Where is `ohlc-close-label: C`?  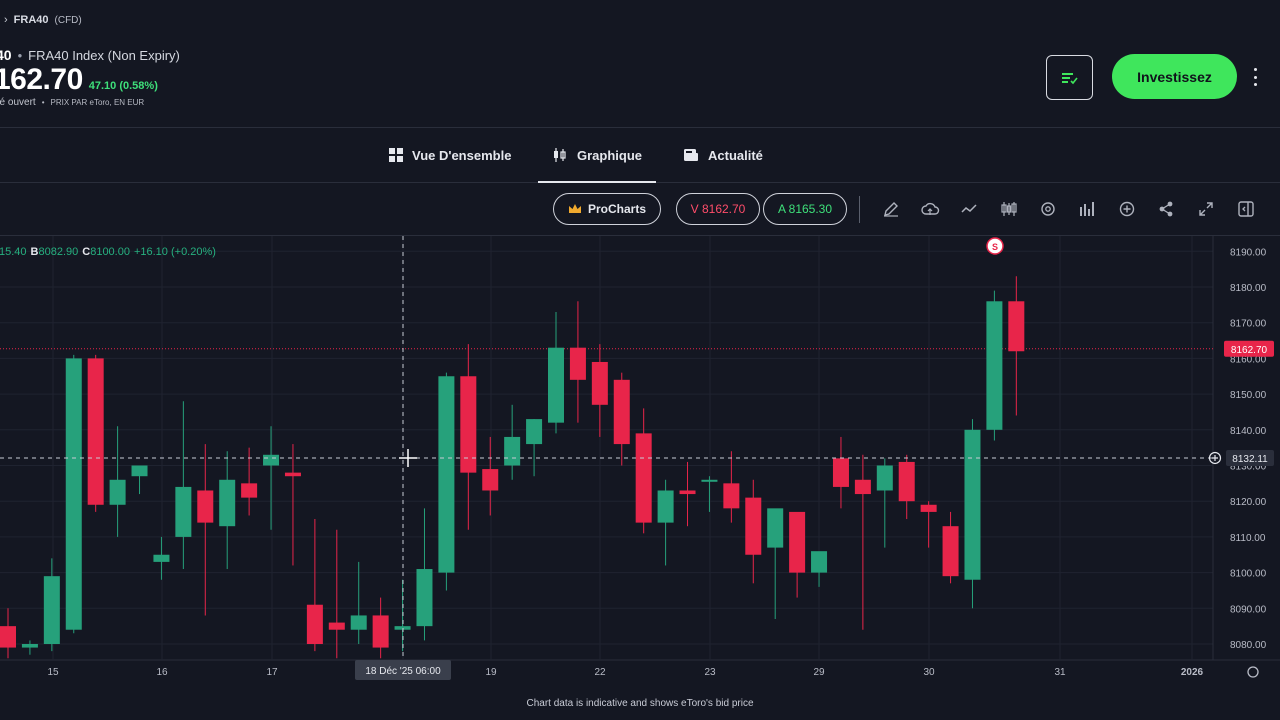
ohlc-close-label: C is located at coordinates (86, 252).